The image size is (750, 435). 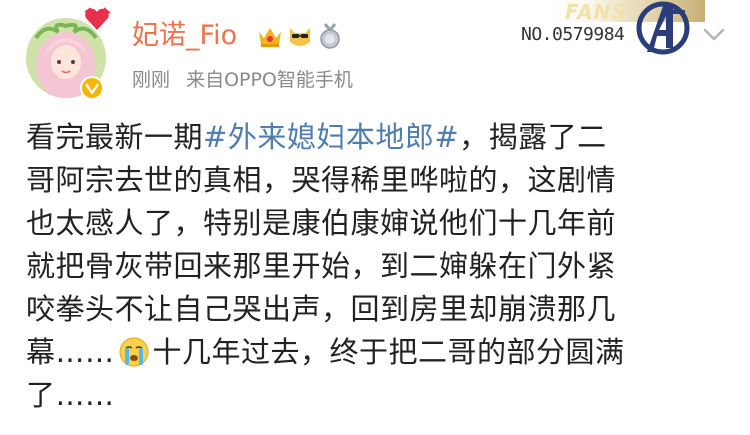 I want to click on sunglasses-cat-badge-icon, so click(x=300, y=36).